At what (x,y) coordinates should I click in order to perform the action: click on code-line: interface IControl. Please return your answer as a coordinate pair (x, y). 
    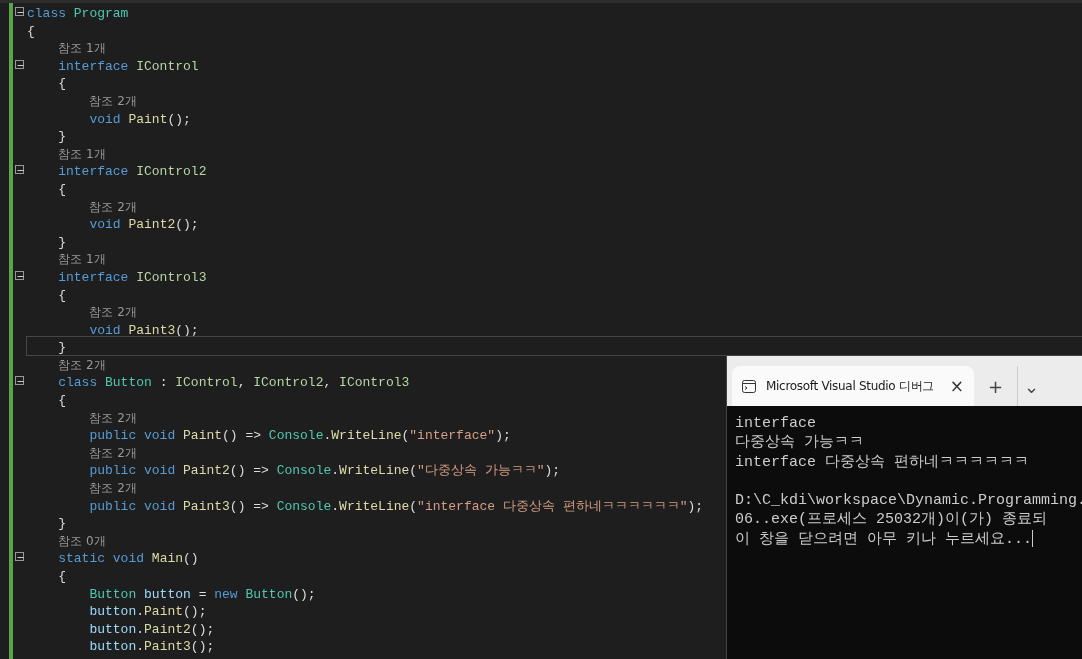
    Looking at the image, I should click on (128, 66).